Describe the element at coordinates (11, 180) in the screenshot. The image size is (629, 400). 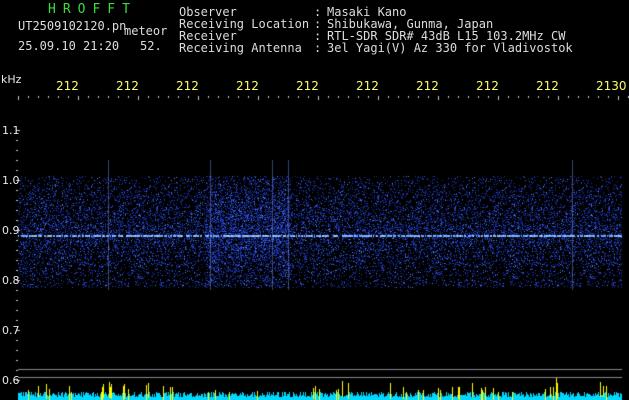
I see `y-tick-label: 1.0` at that location.